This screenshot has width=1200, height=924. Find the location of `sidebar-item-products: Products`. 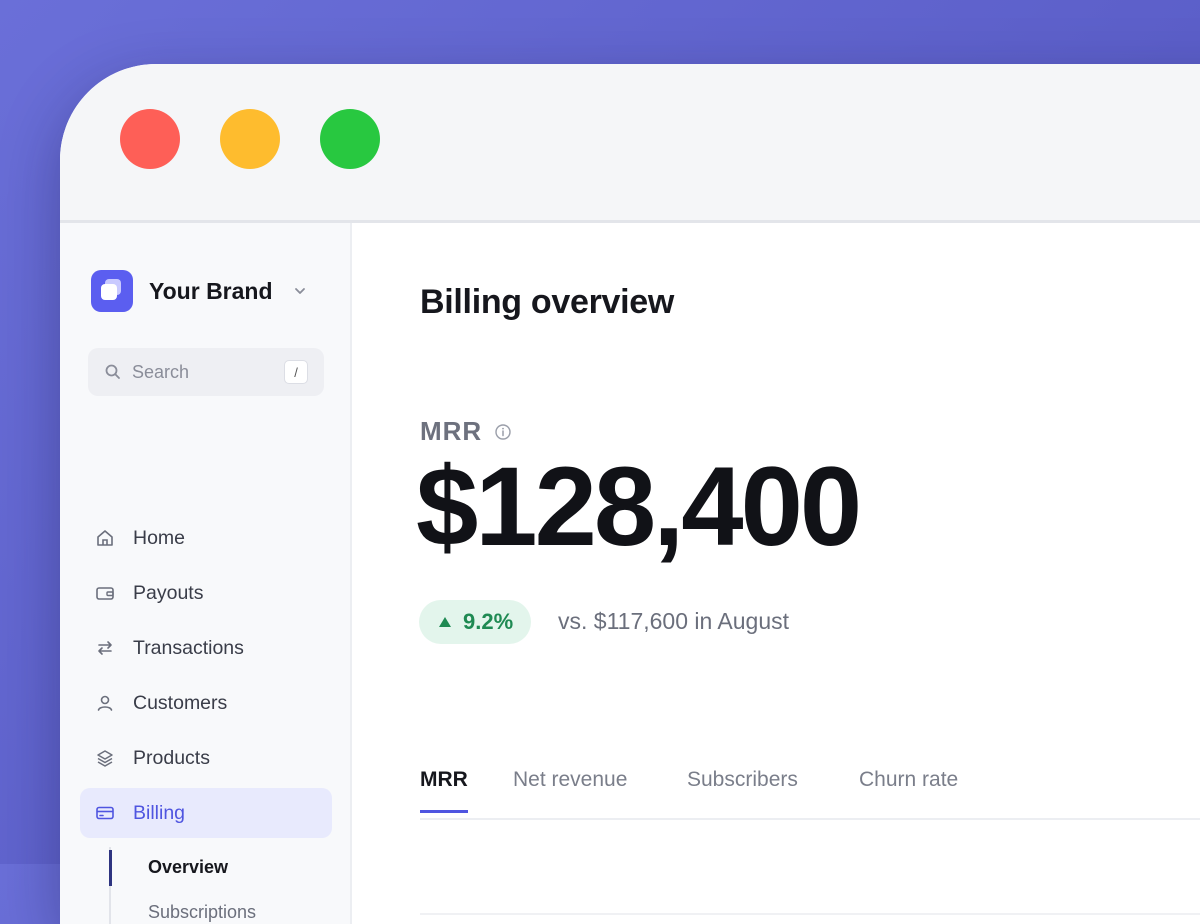

sidebar-item-products: Products is located at coordinates (206, 758).